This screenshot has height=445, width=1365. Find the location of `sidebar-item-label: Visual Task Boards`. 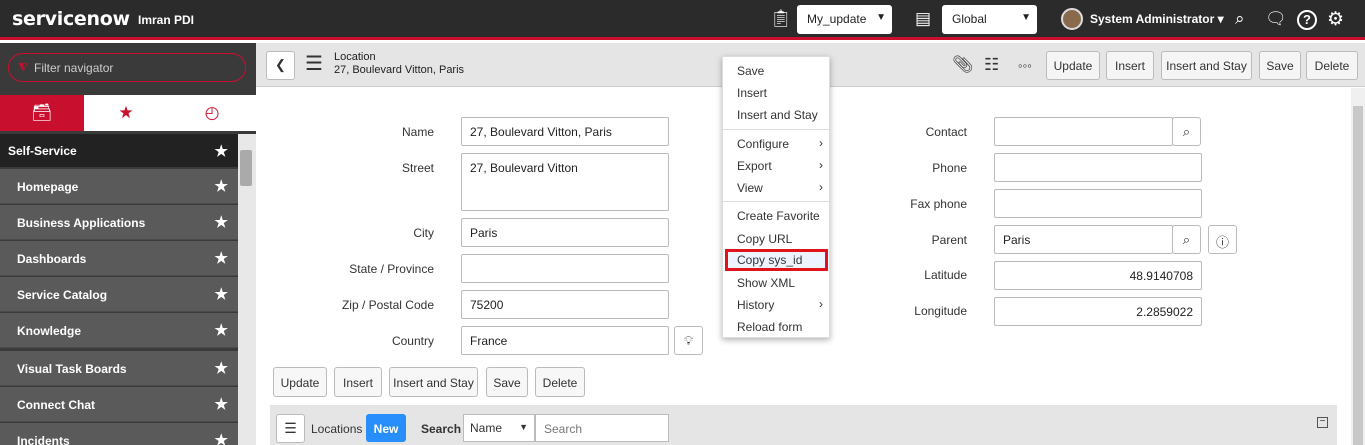

sidebar-item-label: Visual Task Boards is located at coordinates (72, 369).